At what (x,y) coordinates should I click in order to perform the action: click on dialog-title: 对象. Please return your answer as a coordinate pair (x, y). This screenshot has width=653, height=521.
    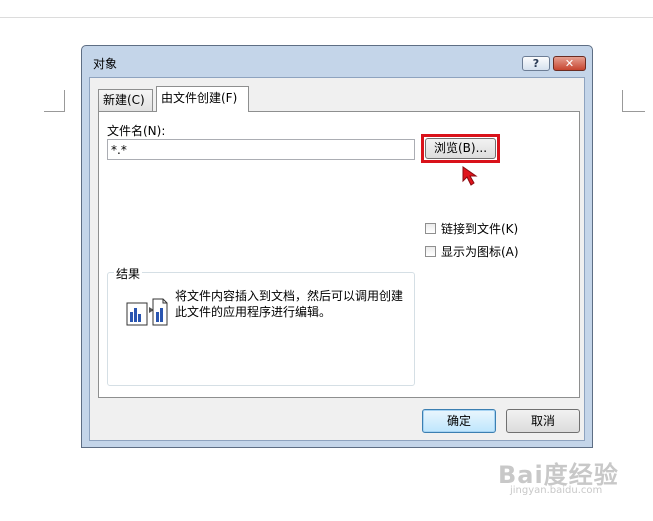
    Looking at the image, I should click on (105, 64).